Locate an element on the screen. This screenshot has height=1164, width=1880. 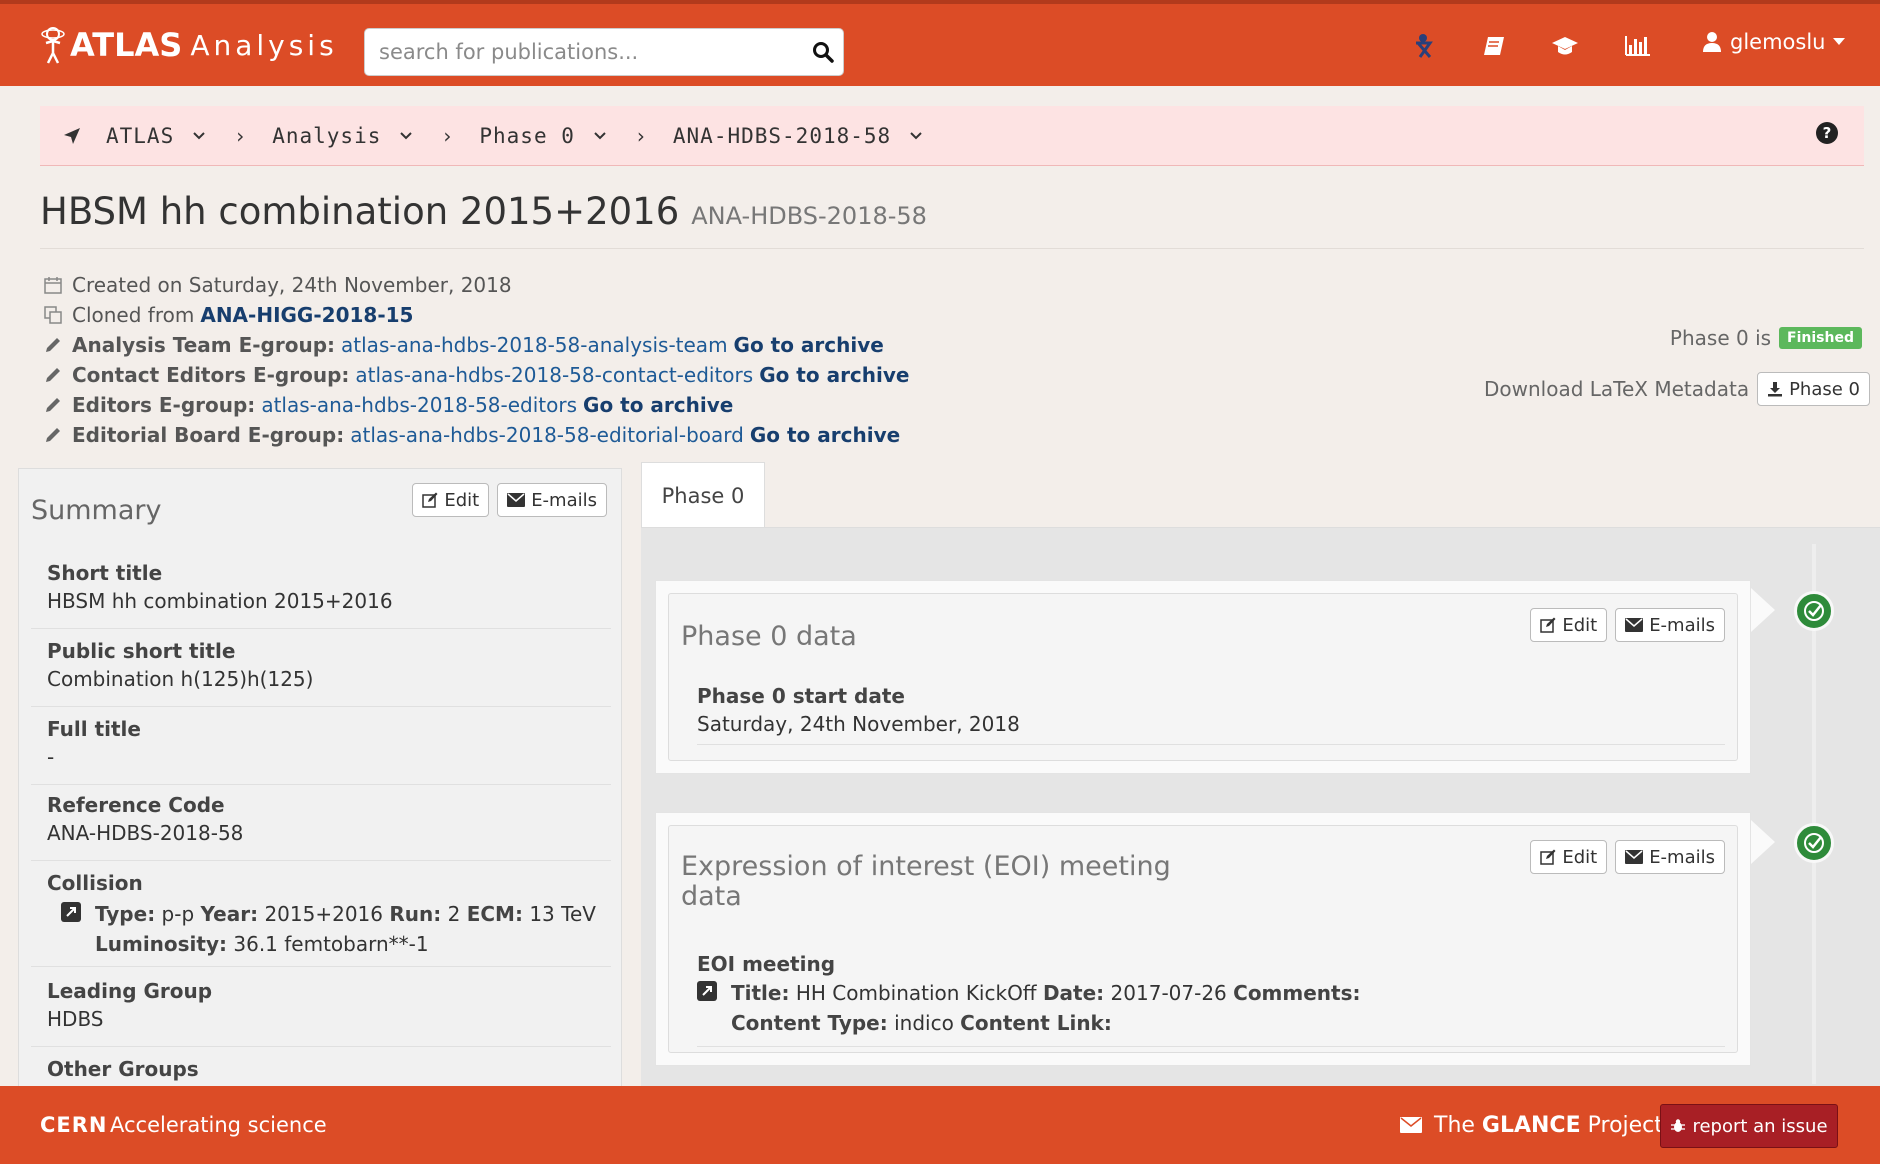
tagline: Accelerating science is located at coordinates (218, 1125).